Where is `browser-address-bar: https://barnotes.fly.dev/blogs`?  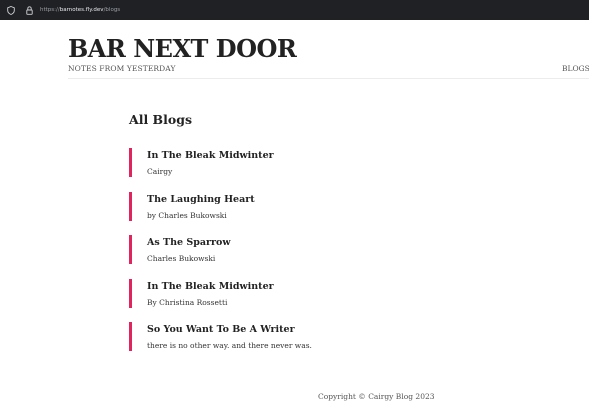
browser-address-bar: https://barnotes.fly.dev/blogs is located at coordinates (294, 10).